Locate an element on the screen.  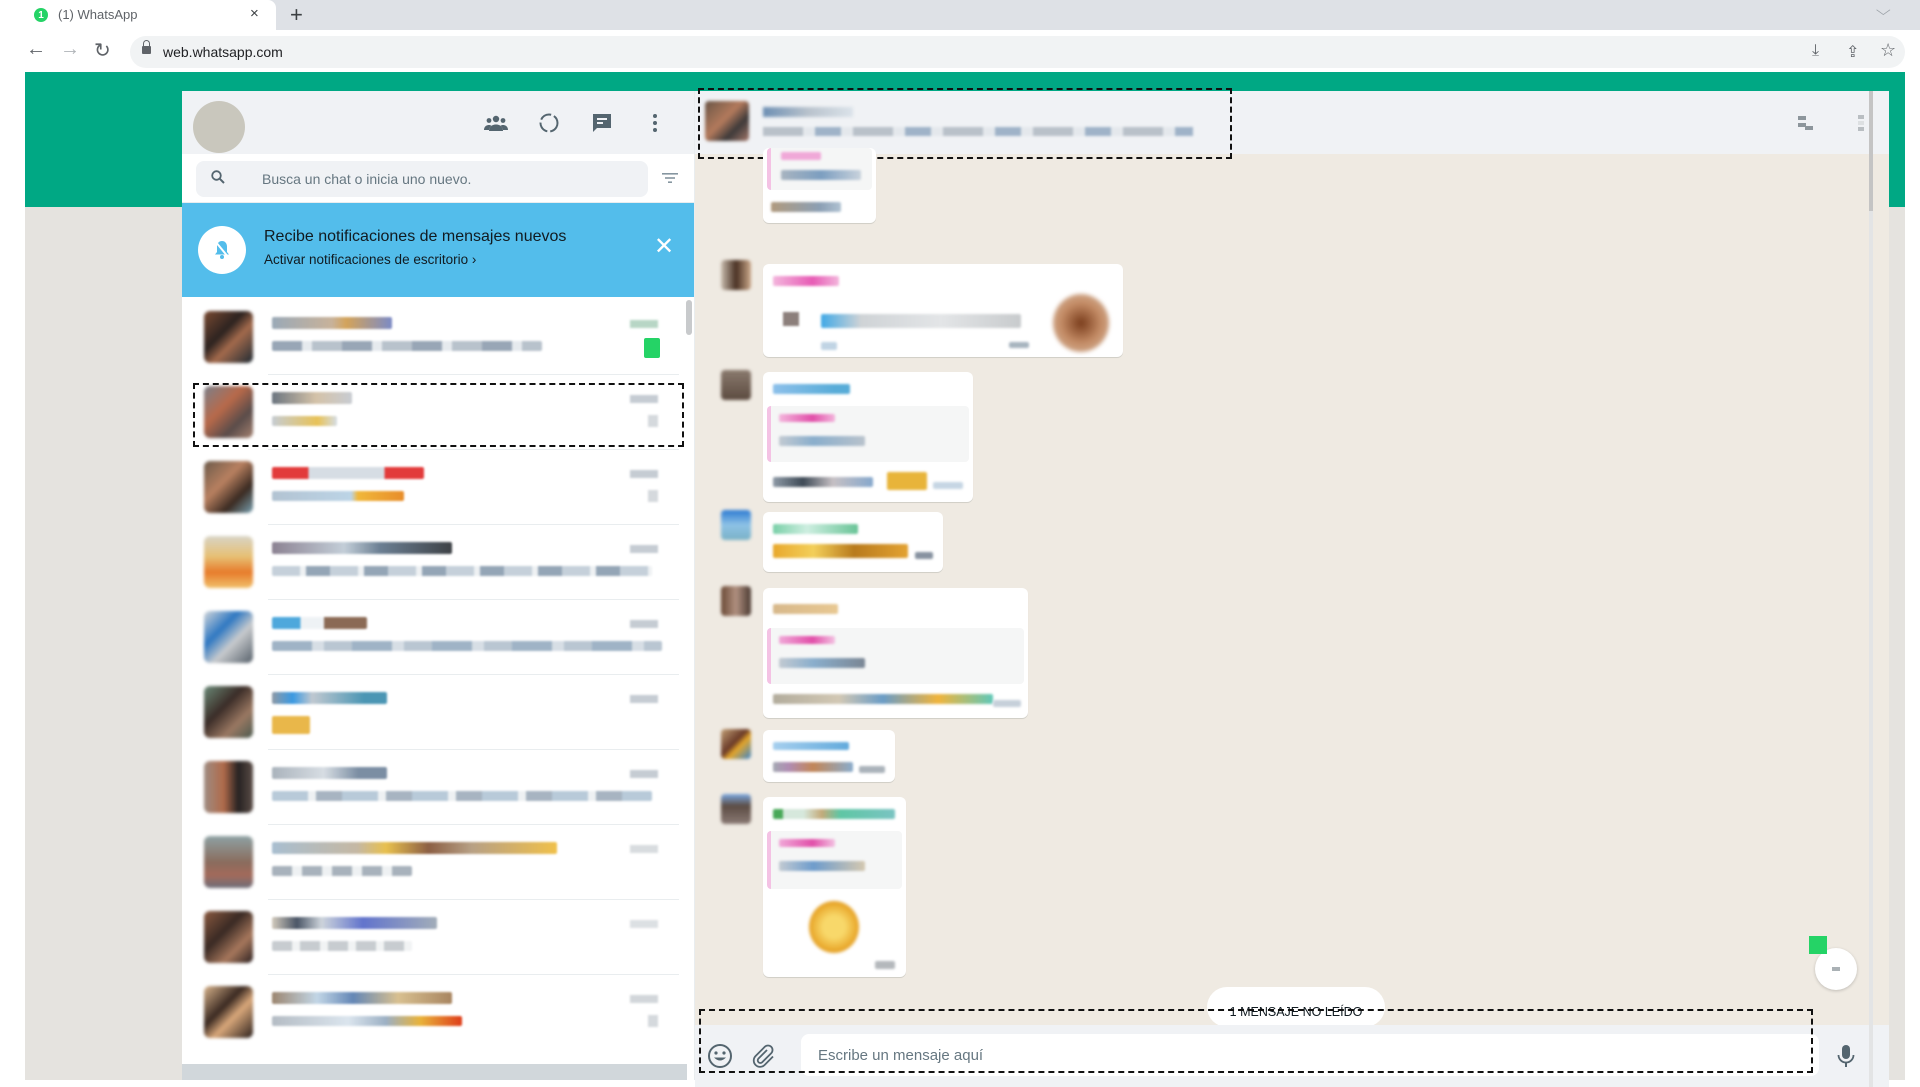
close-notification-icon: ✕ is located at coordinates (664, 247).